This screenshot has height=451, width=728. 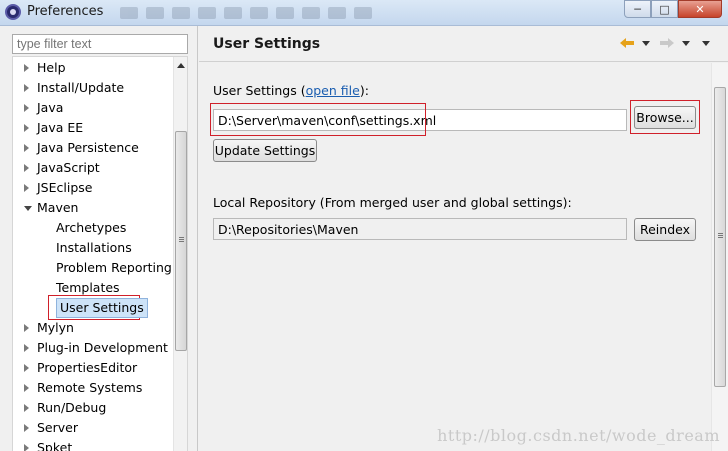 What do you see at coordinates (72, 407) in the screenshot?
I see `tree-item-label: Run/Debug` at bounding box center [72, 407].